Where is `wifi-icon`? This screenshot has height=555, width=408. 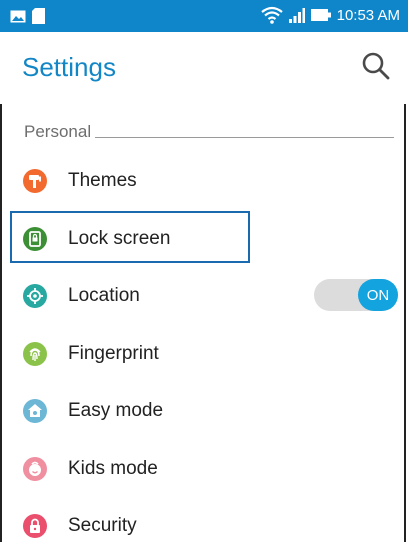
wifi-icon is located at coordinates (271, 15).